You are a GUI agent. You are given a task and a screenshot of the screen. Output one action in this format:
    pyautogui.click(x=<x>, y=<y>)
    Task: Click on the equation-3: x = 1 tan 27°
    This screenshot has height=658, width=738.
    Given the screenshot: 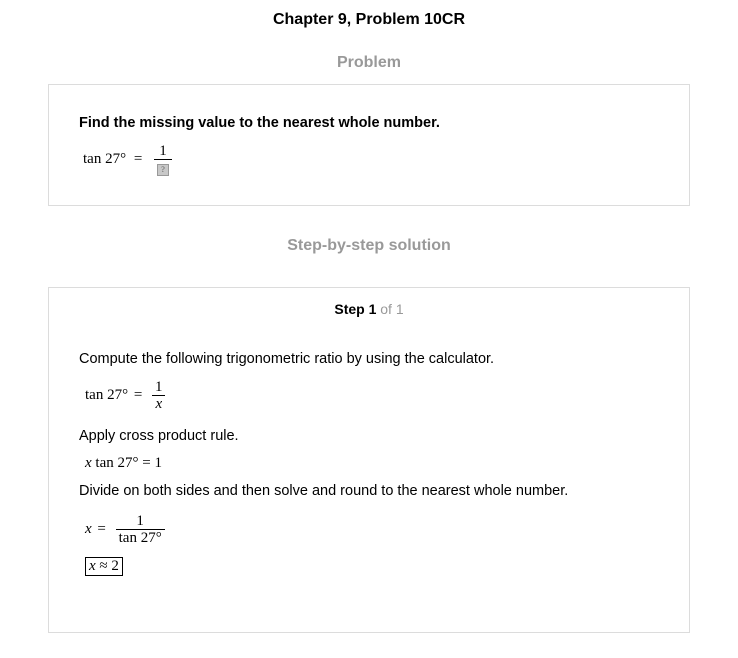 What is the action you would take?
    pyautogui.click(x=125, y=529)
    